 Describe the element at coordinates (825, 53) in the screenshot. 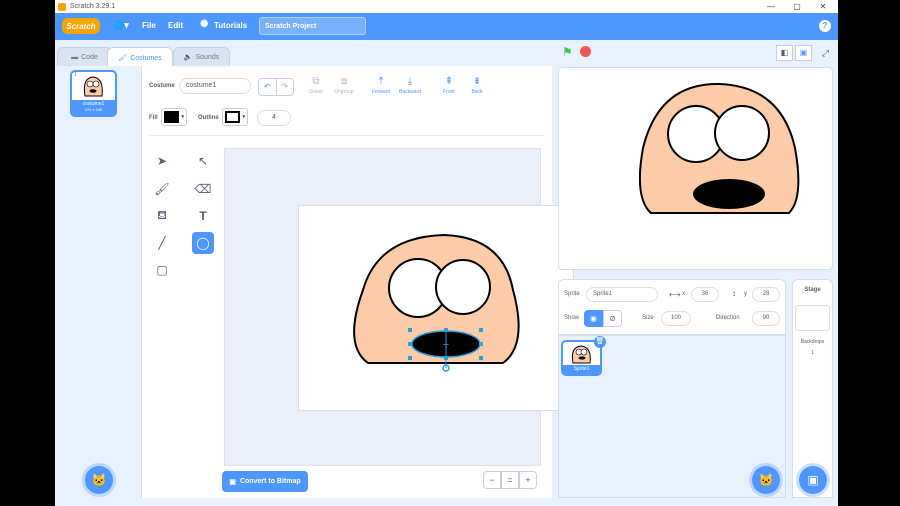

I see `fullscreen-icon: ⤢` at that location.